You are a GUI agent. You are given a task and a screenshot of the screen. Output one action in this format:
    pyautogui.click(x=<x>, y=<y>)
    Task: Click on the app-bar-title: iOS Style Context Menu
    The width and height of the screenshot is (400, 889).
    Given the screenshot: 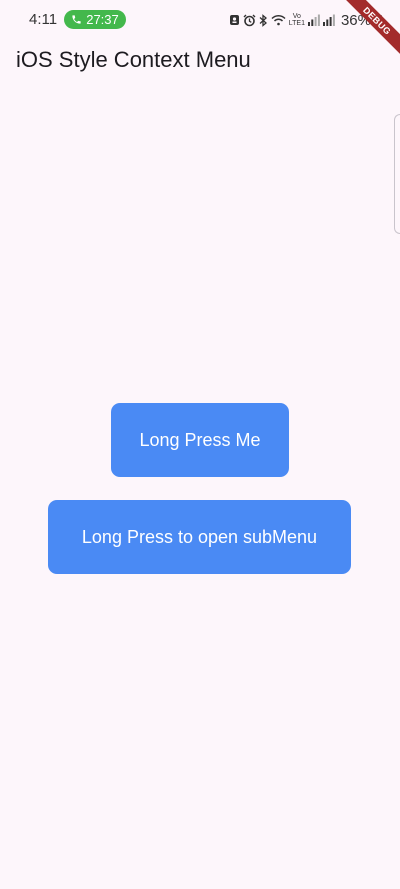 What is the action you would take?
    pyautogui.click(x=133, y=59)
    